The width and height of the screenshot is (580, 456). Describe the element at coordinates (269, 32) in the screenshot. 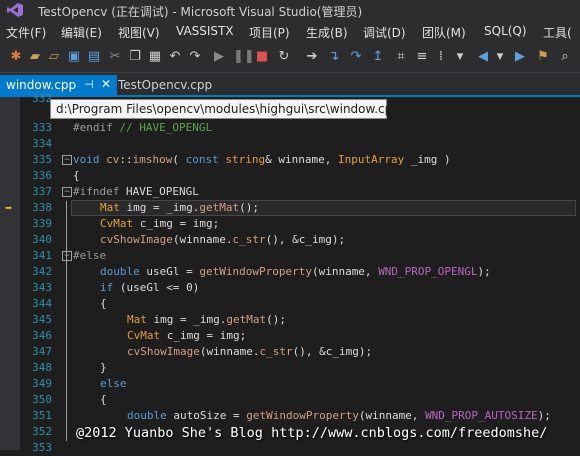

I see `menu-project: 项目(P)` at that location.